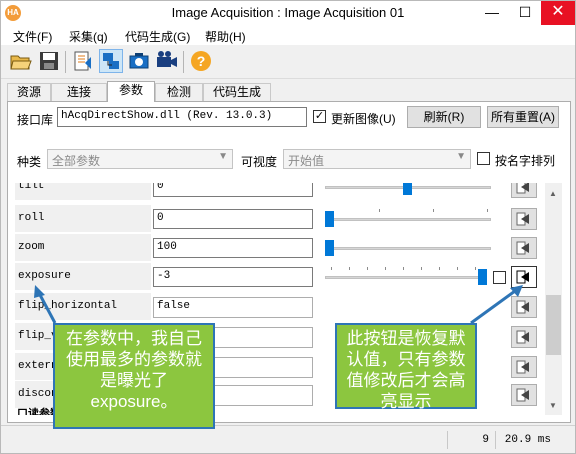 The width and height of the screenshot is (576, 454). I want to click on right-arrow-head, so click(516, 291).